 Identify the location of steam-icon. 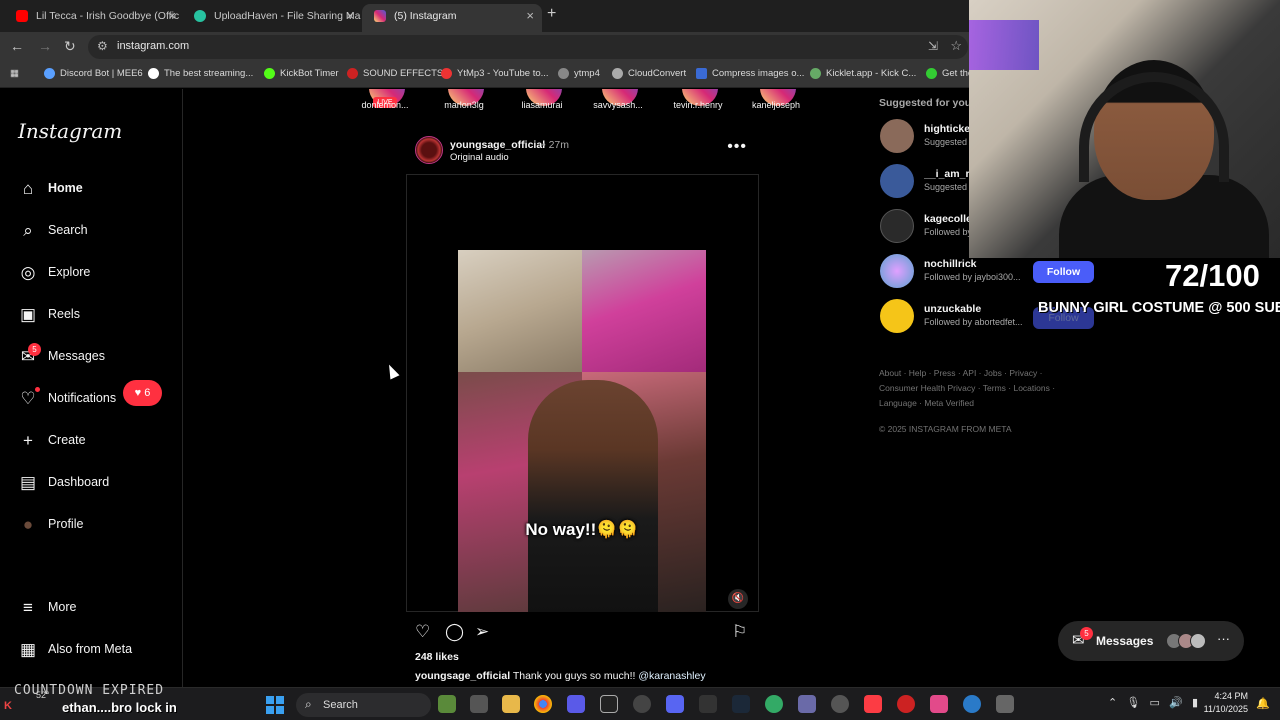
(741, 704).